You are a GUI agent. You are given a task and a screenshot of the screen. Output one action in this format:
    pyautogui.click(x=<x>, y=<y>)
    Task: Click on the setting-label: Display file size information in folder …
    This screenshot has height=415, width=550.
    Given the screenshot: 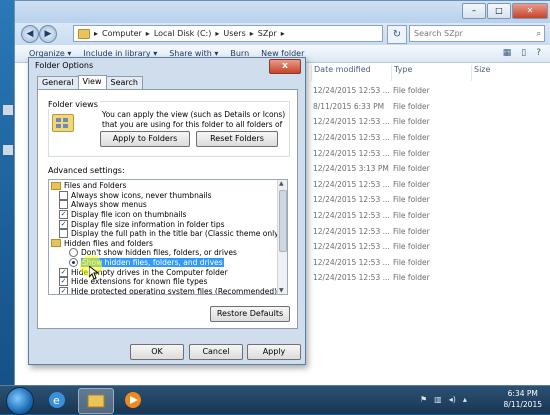 What is the action you would take?
    pyautogui.click(x=148, y=224)
    